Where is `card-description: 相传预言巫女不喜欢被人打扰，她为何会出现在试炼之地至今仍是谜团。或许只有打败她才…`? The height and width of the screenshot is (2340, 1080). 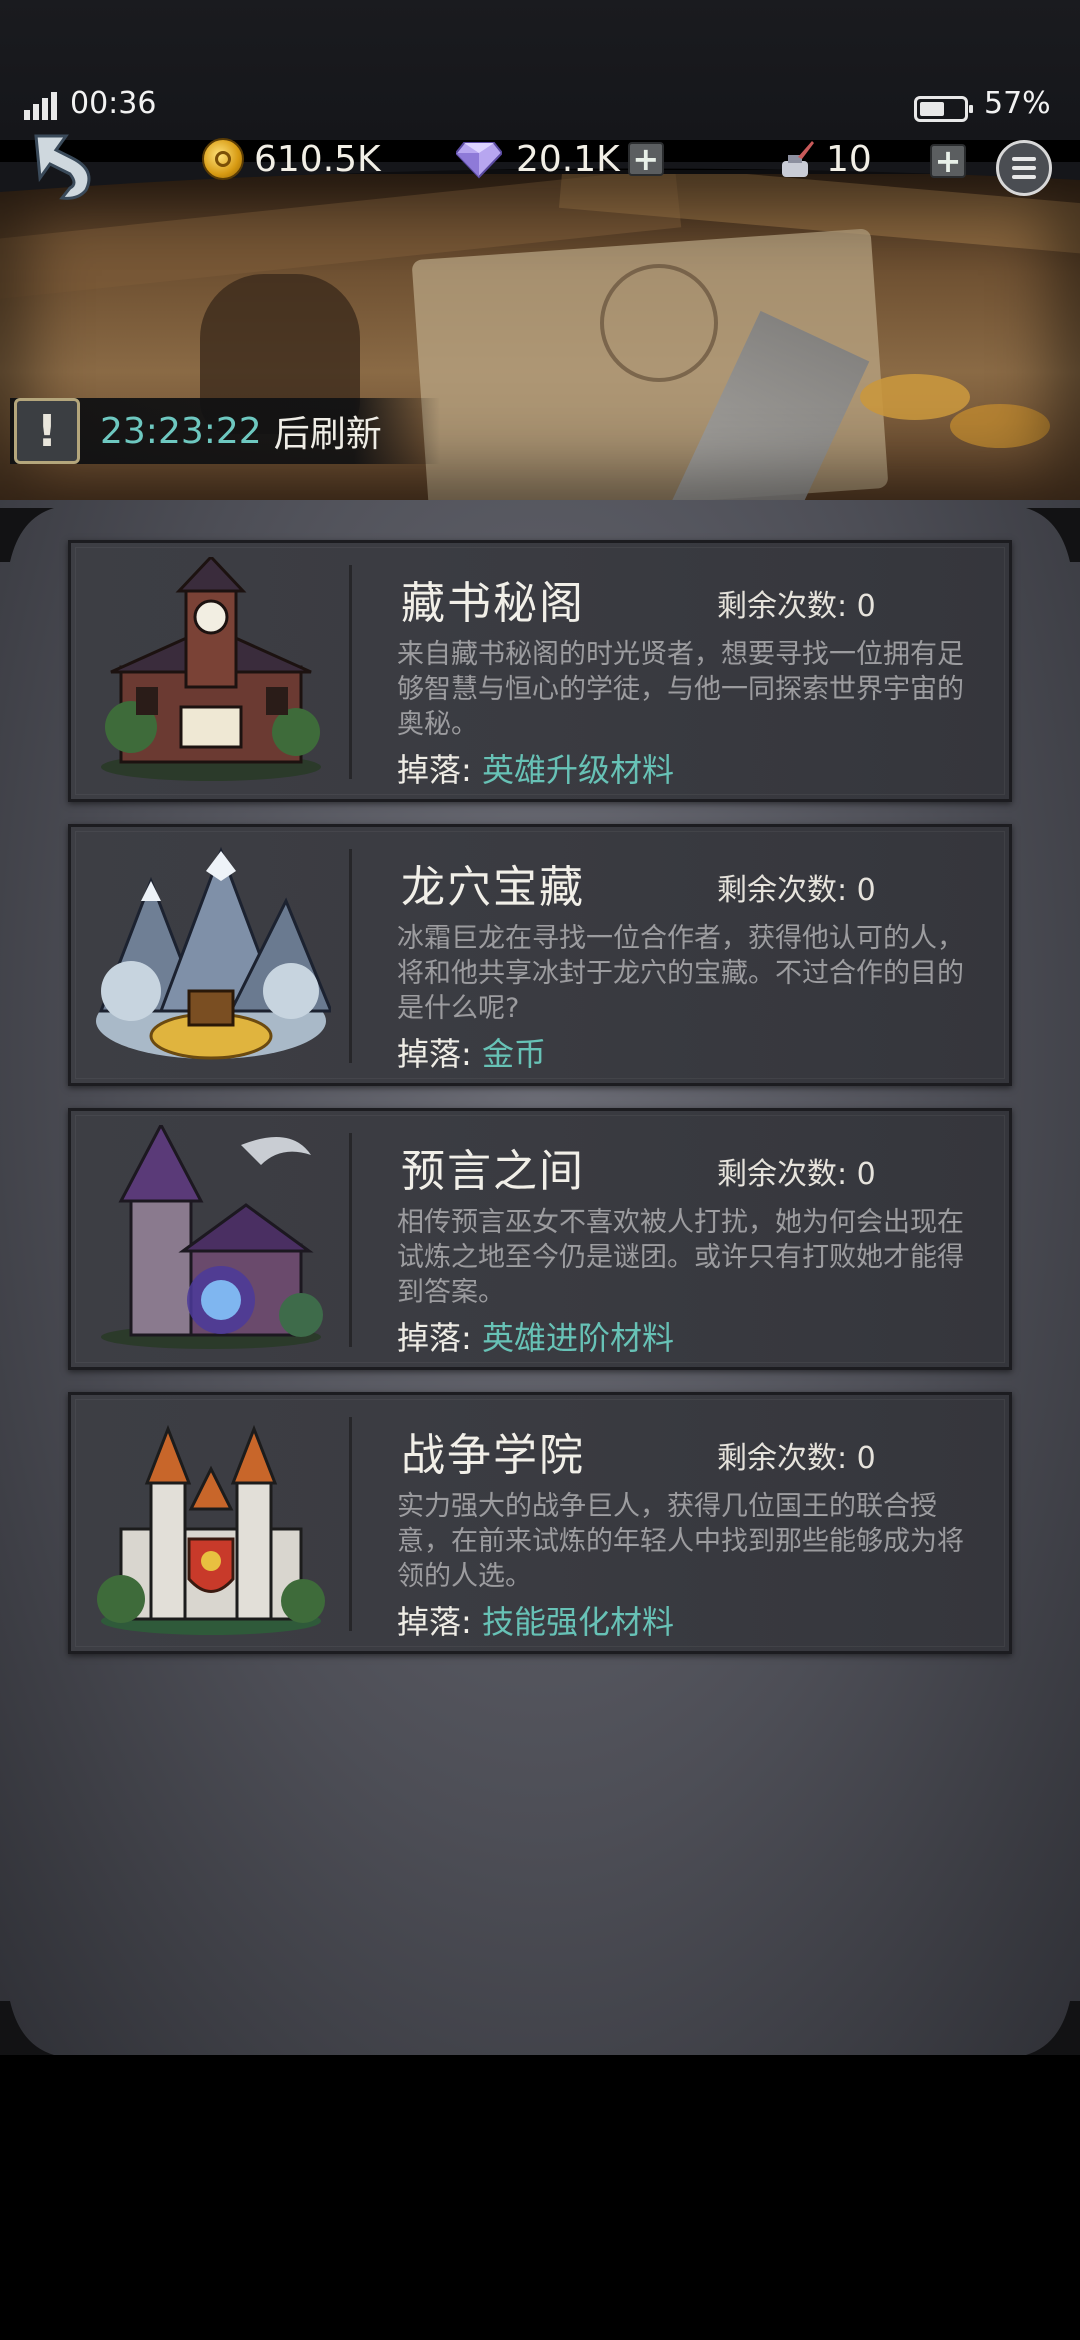 card-description: 相传预言巫女不喜欢被人打扰，她为何会出现在试炼之地至今仍是谜团。或许只有打败她才… is located at coordinates (680, 1257).